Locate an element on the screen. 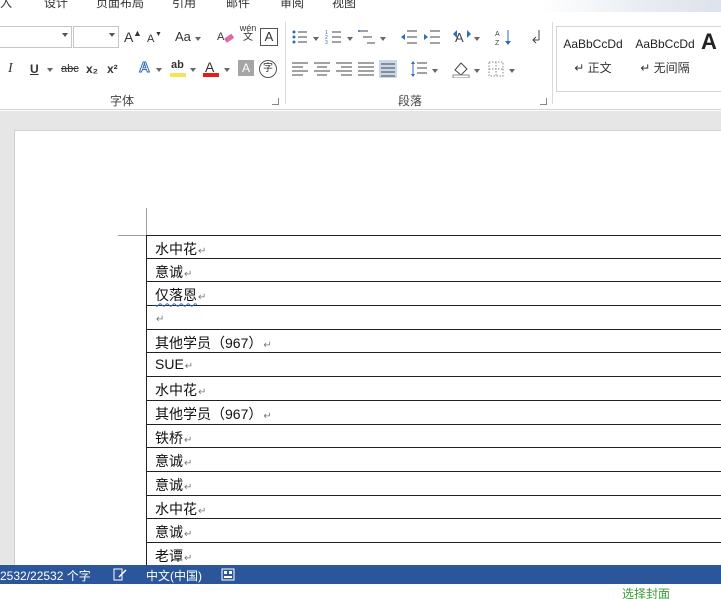 The height and width of the screenshot is (599, 721). tab-references: 引用 is located at coordinates (184, 5).